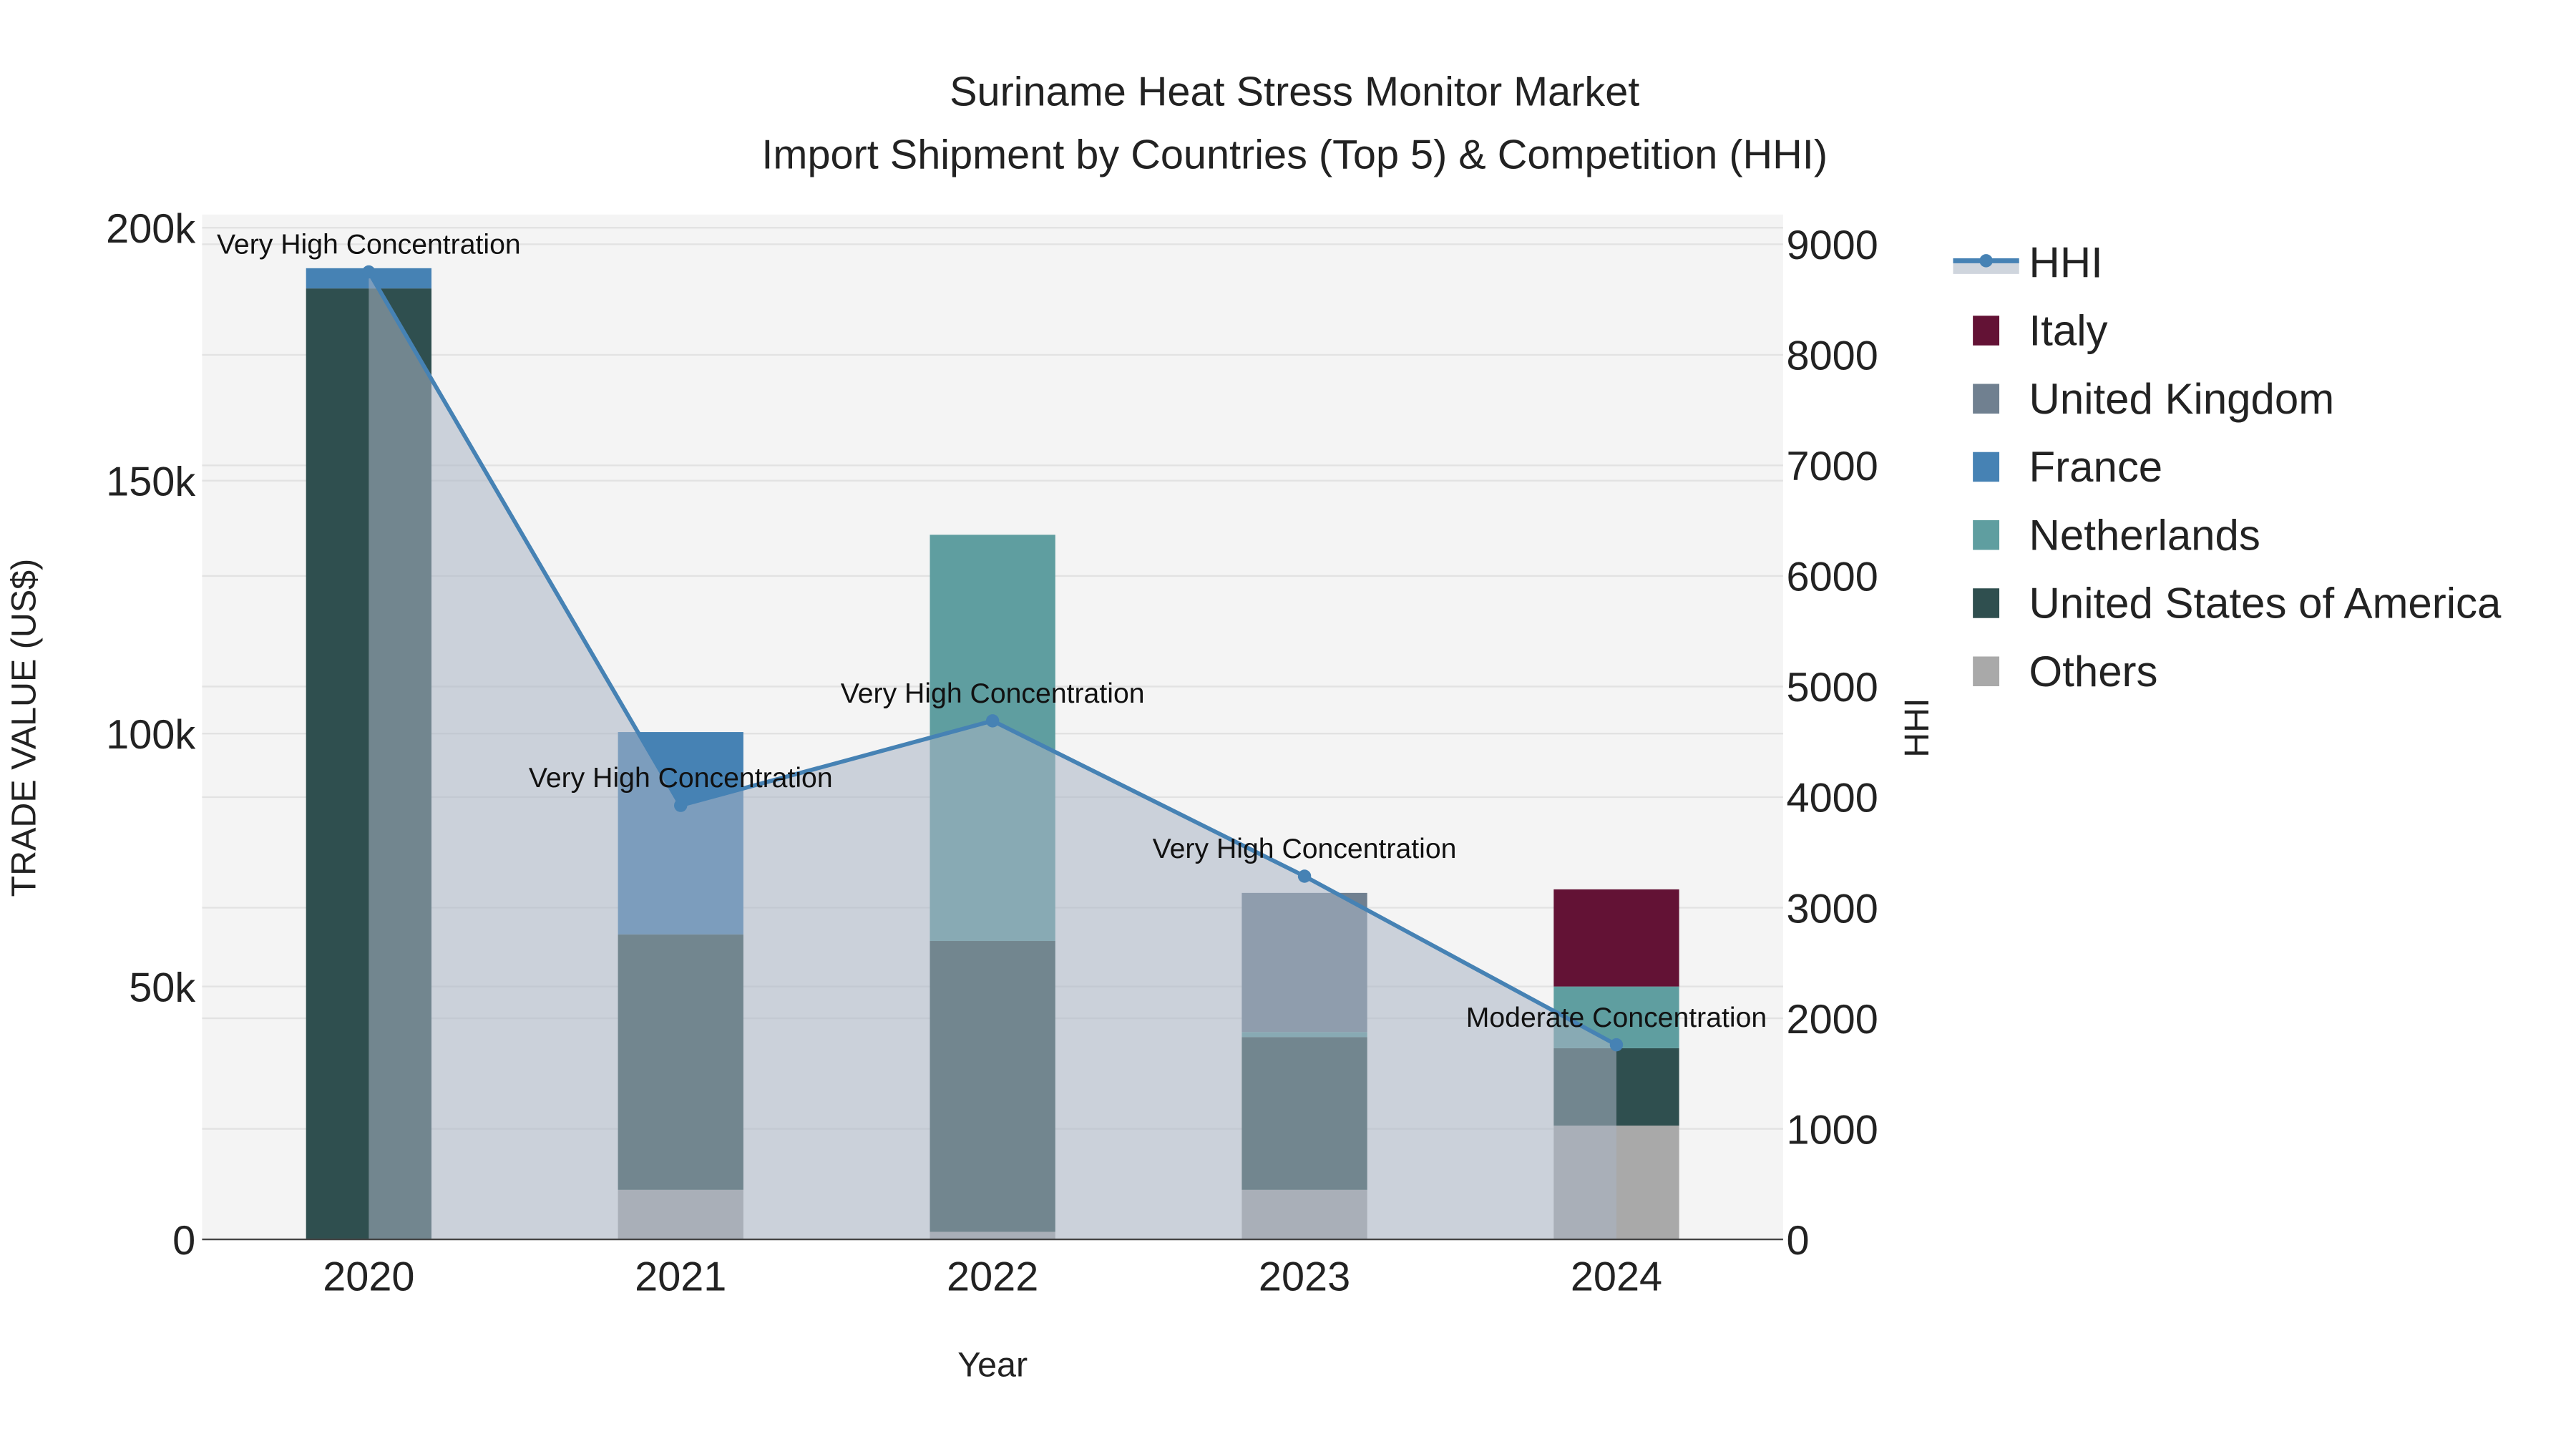 Image resolution: width=2576 pixels, height=1449 pixels. Describe the element at coordinates (1832, 245) in the screenshot. I see `y2-tick-label: 9000` at that location.